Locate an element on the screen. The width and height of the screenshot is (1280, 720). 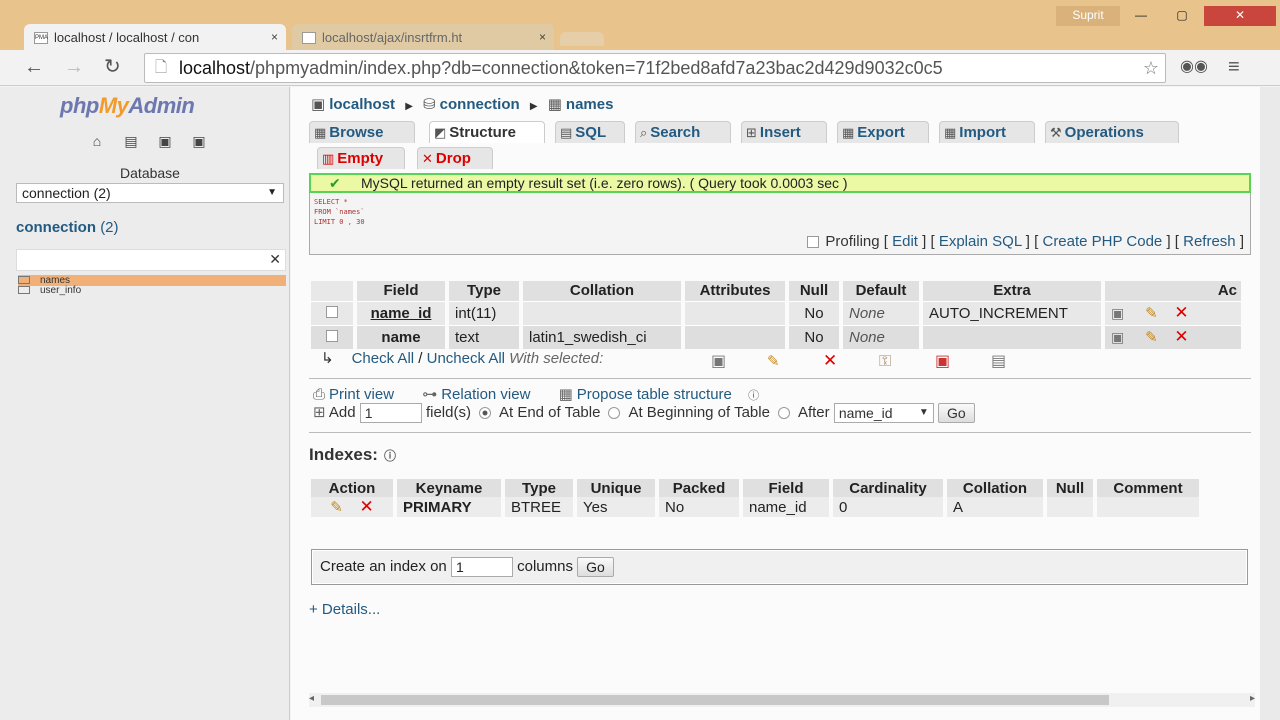
new-tab-button is located at coordinates (582, 39).